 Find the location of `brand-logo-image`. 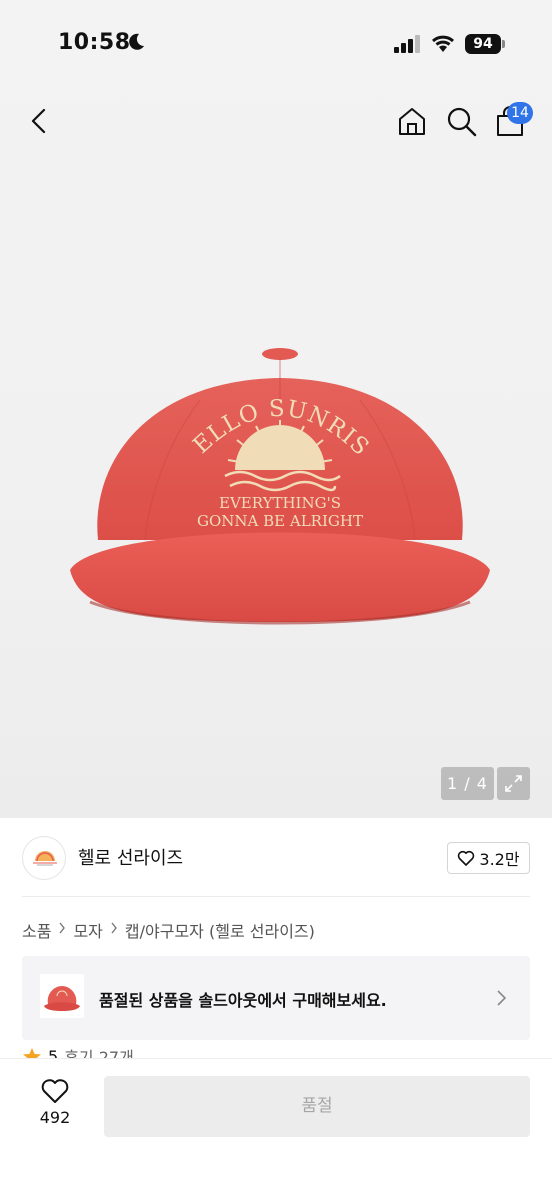

brand-logo-image is located at coordinates (45, 858).